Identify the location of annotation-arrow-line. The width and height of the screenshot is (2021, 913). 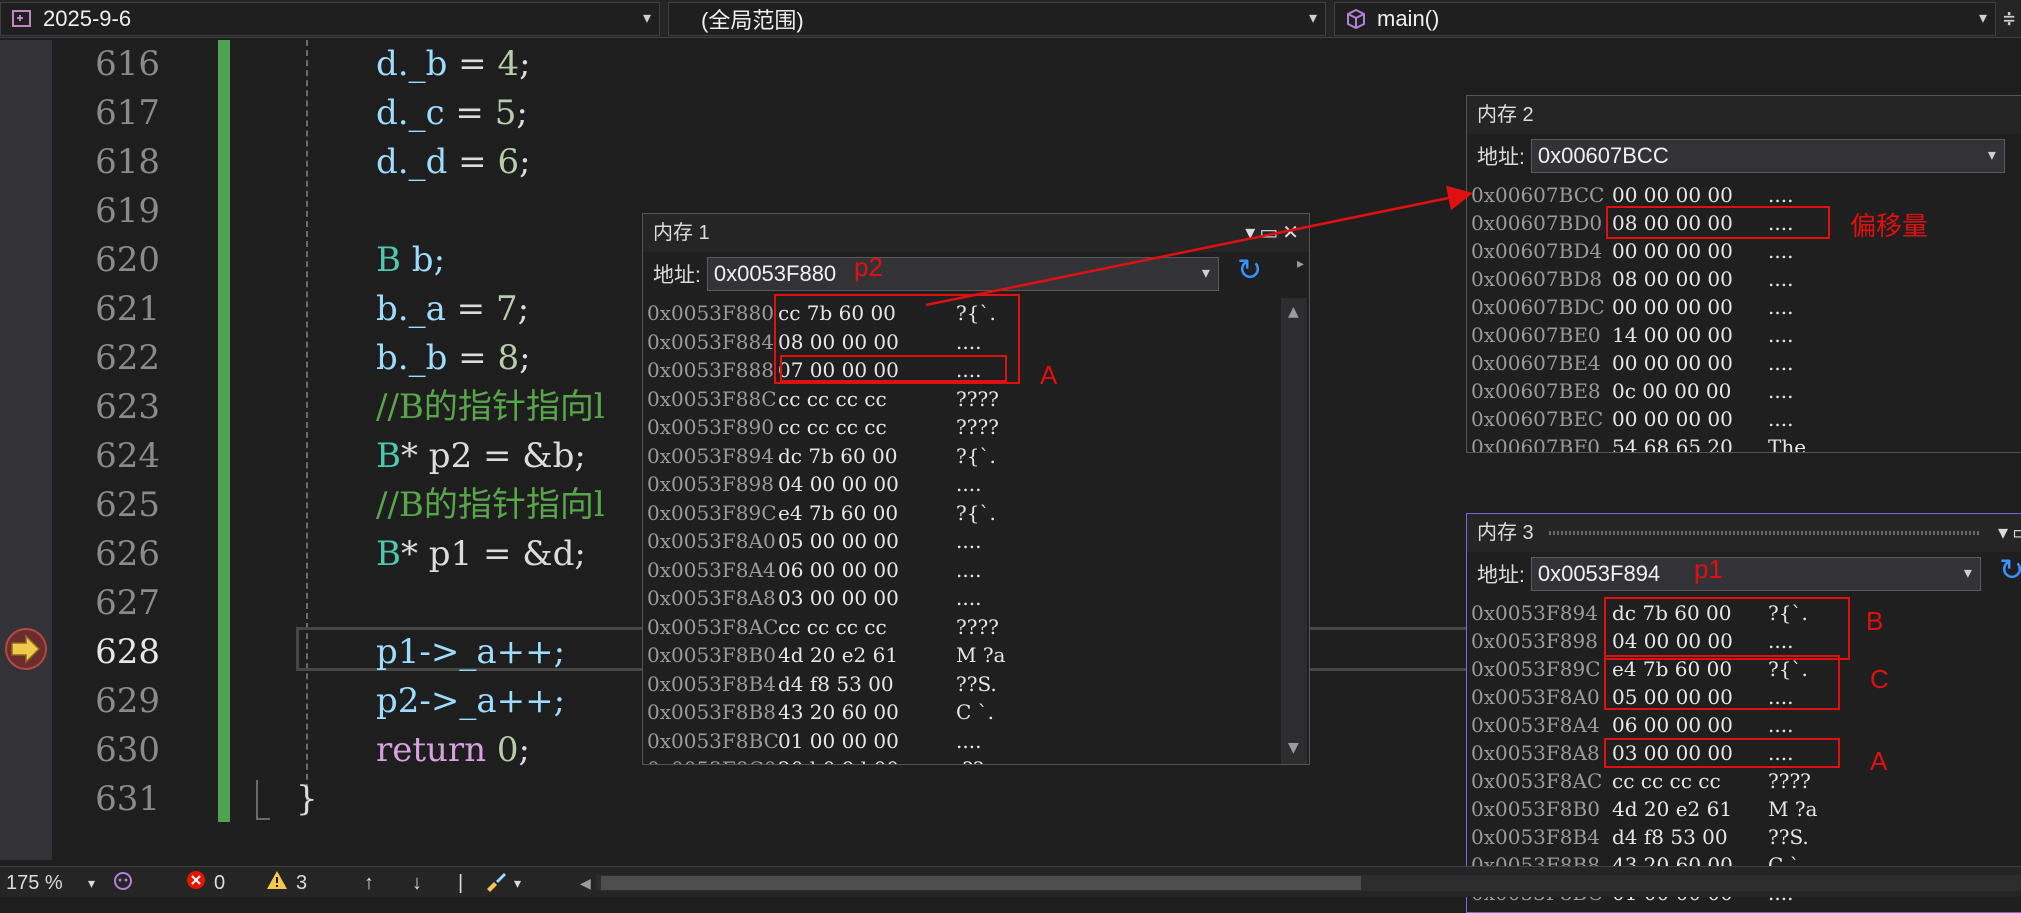
(1197, 249).